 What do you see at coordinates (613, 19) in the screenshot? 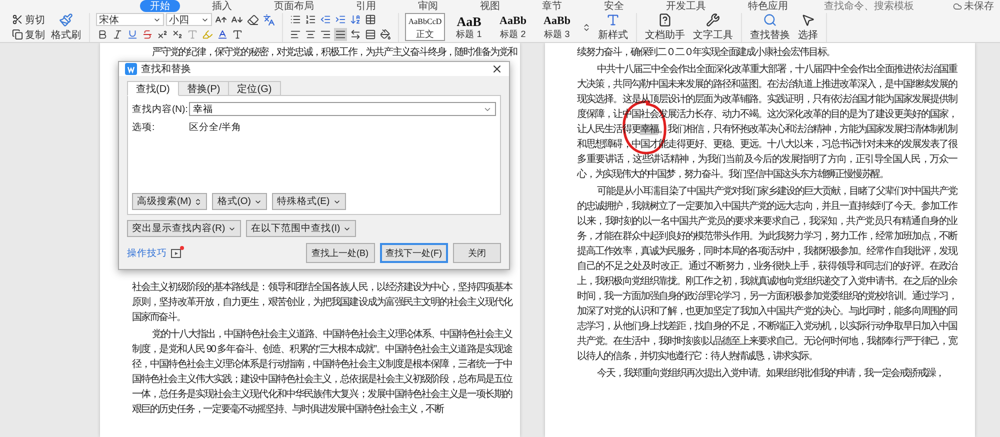
I see `letter-icon` at bounding box center [613, 19].